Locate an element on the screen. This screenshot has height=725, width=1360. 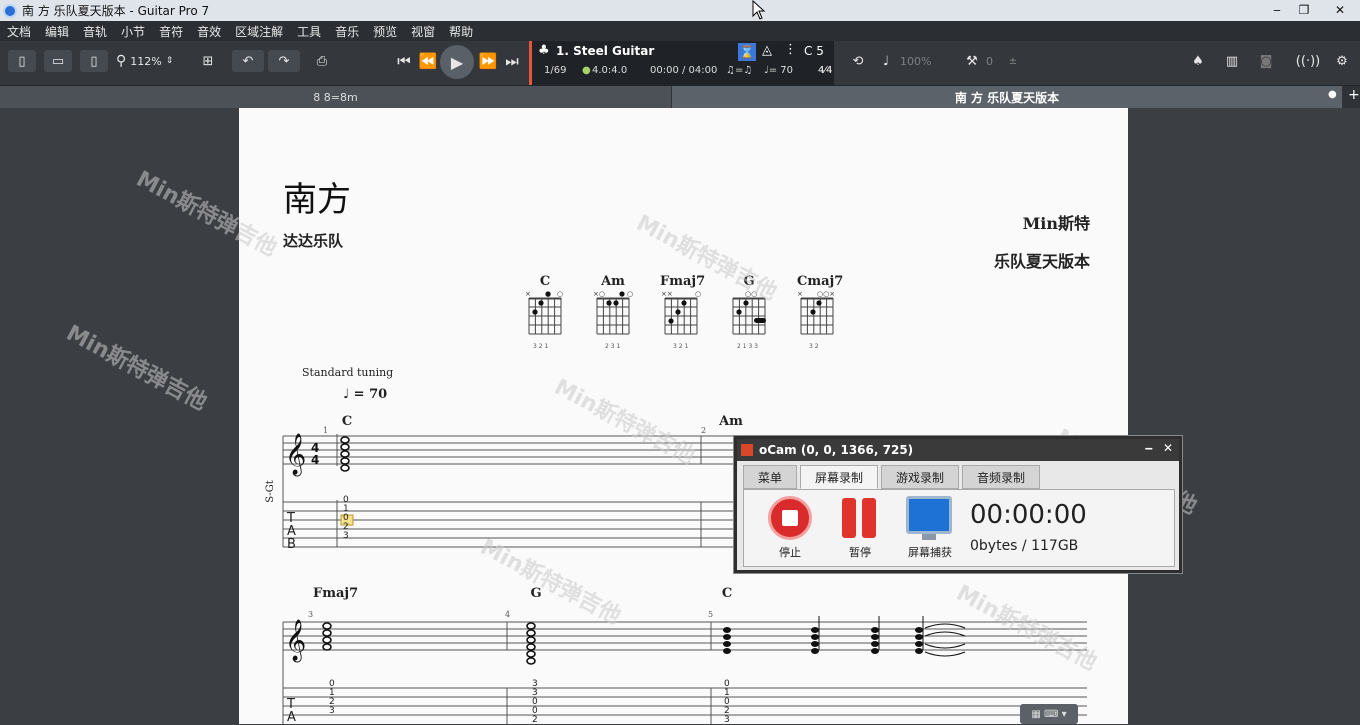
track-name: 1. Steel Guitar is located at coordinates (605, 51).